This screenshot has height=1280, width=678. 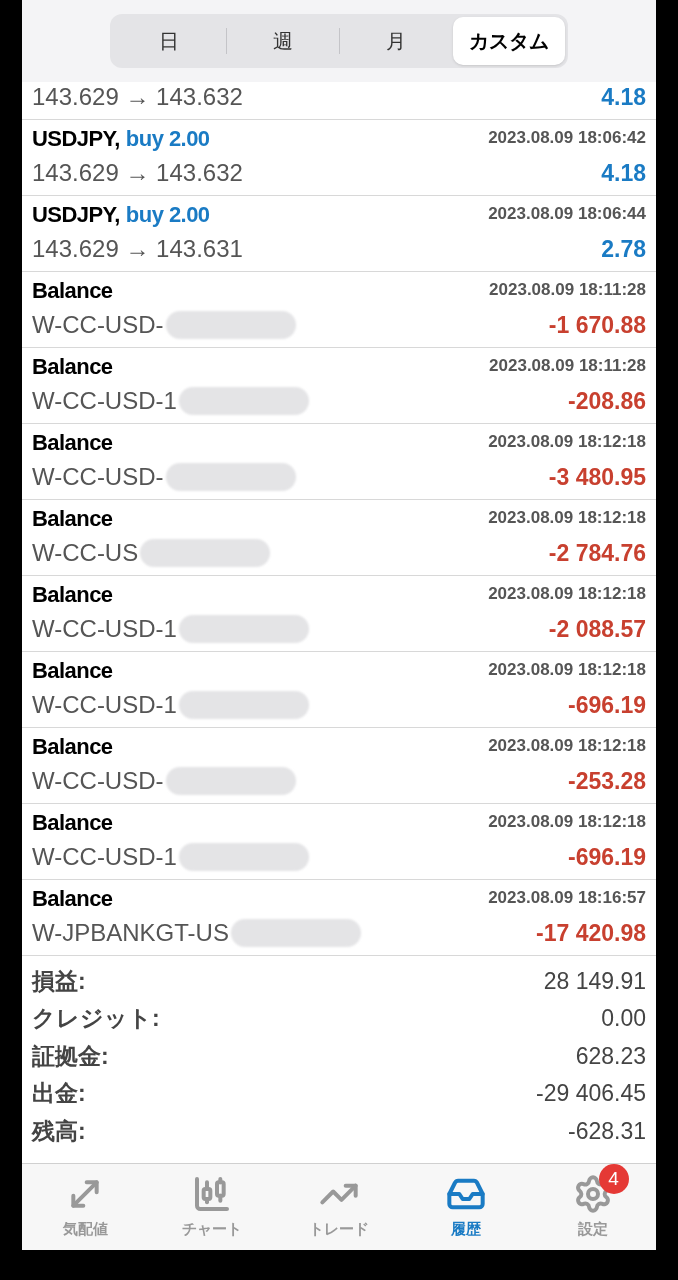 What do you see at coordinates (59, 1093) in the screenshot?
I see `summary-label: 出金:` at bounding box center [59, 1093].